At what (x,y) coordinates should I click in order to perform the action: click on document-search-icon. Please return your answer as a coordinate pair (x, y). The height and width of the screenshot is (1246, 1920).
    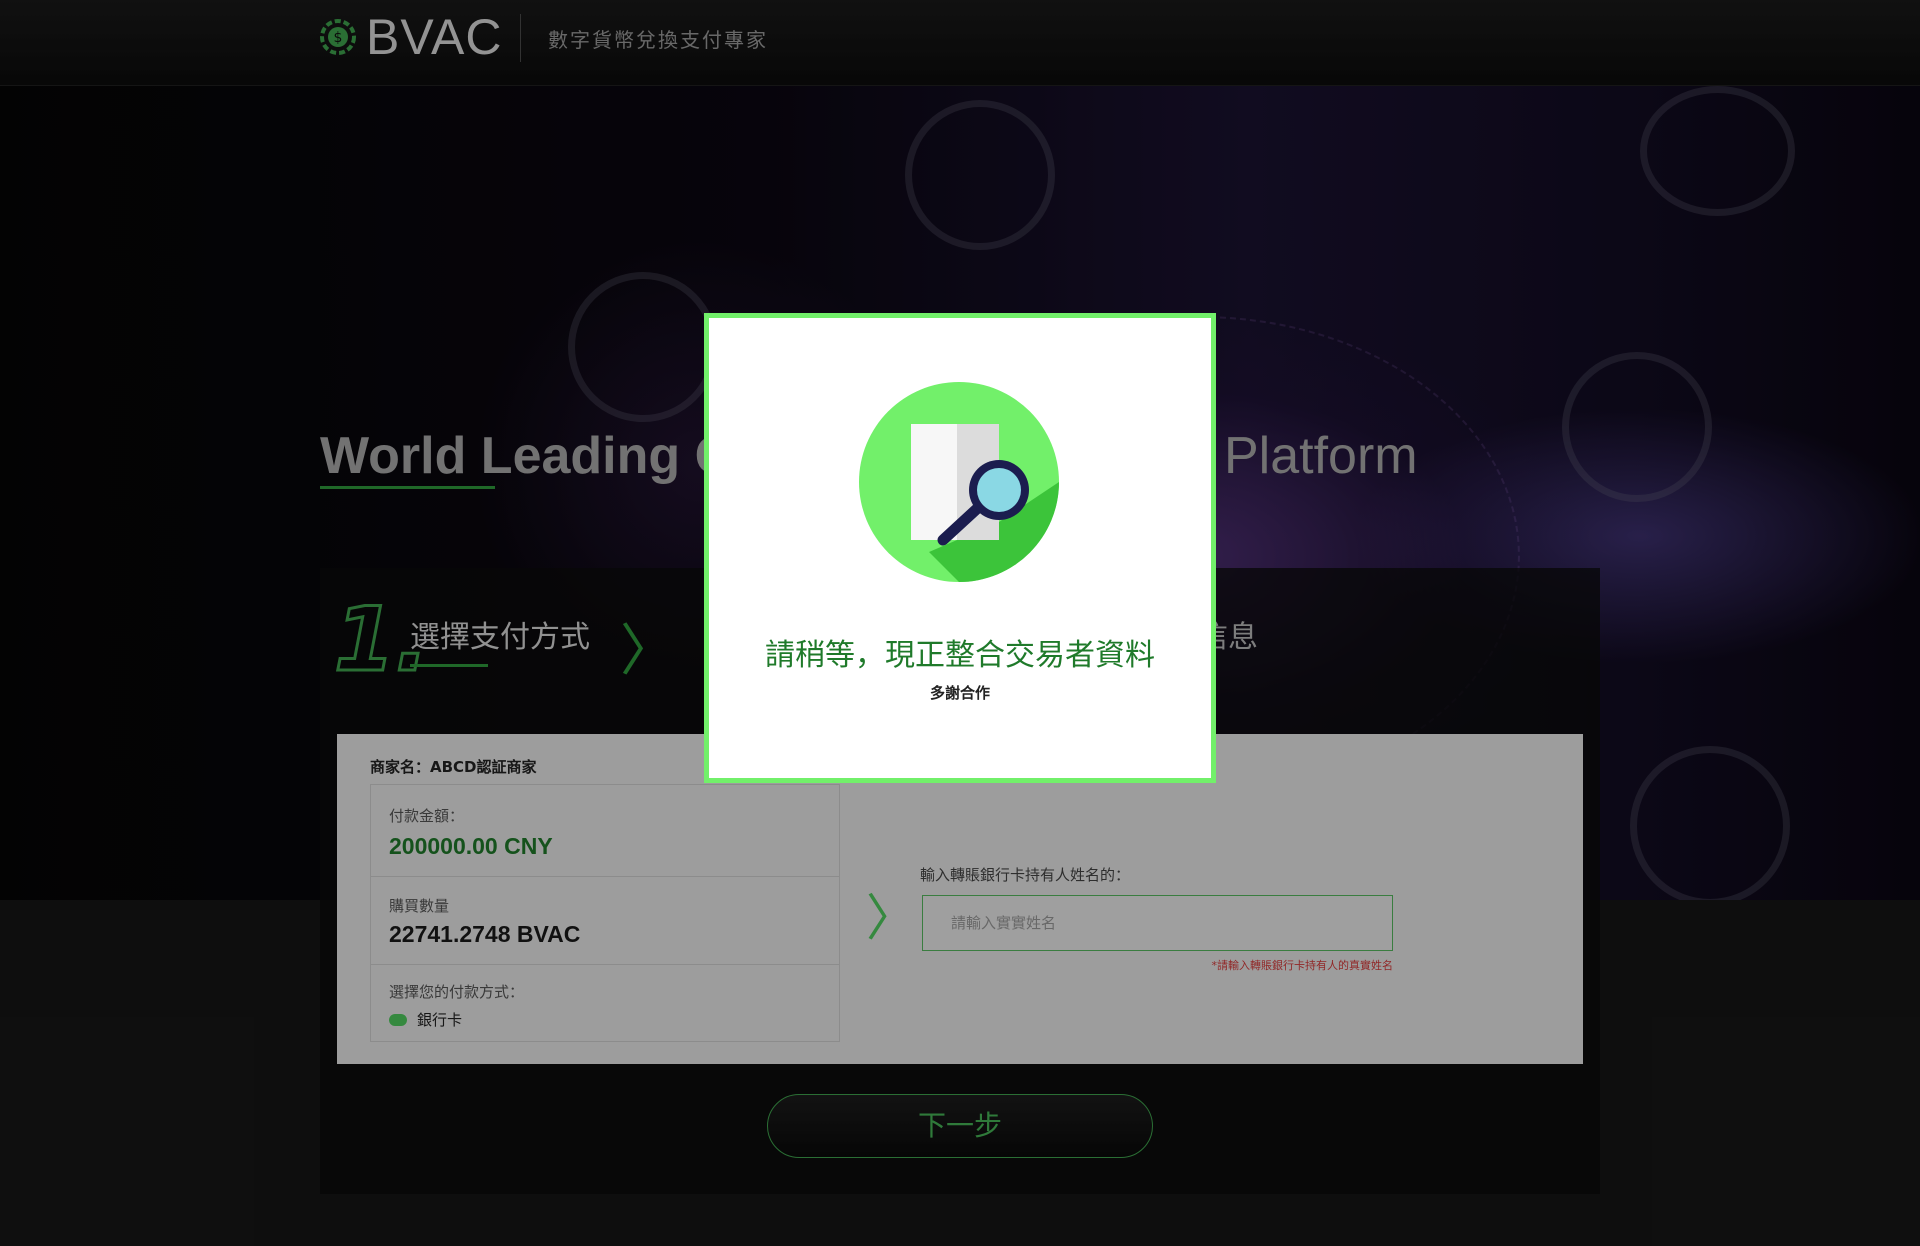
    Looking at the image, I should click on (959, 482).